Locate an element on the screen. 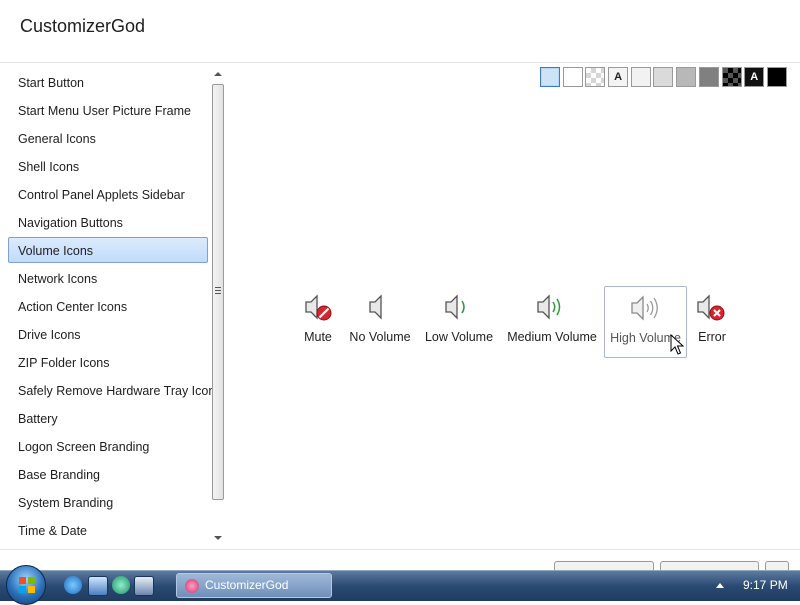  sidebar-item-start-menu-user-picture-frame: Start Menu User Picture Frame is located at coordinates (108, 110).